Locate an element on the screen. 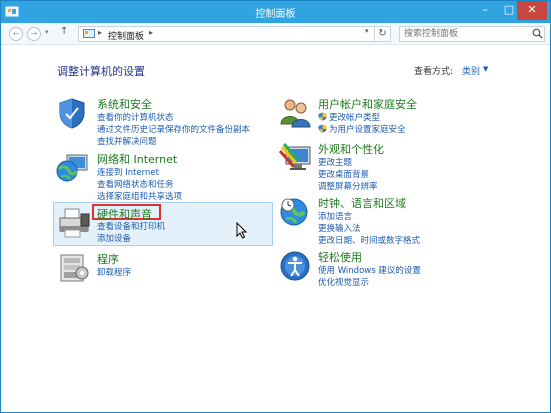 The height and width of the screenshot is (413, 551). link-add-device: 添加设备 is located at coordinates (114, 238).